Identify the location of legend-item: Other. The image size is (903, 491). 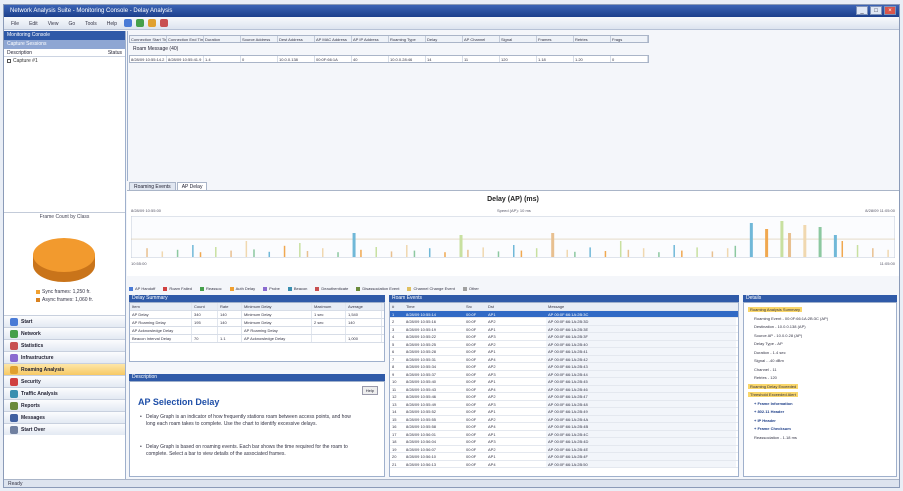
(470, 288).